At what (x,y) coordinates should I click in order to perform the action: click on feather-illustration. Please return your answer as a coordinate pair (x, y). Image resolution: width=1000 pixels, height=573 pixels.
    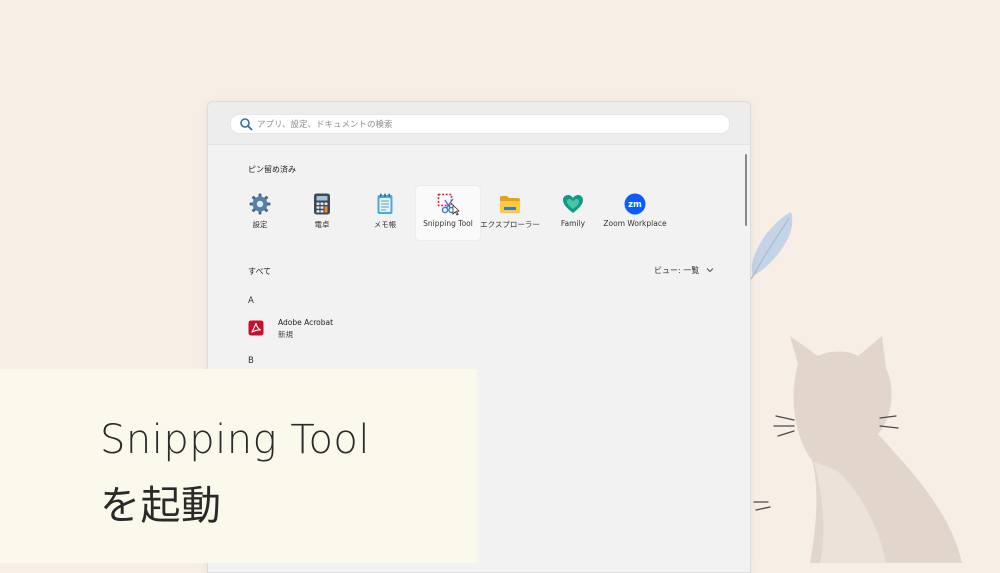
    Looking at the image, I should click on (770, 248).